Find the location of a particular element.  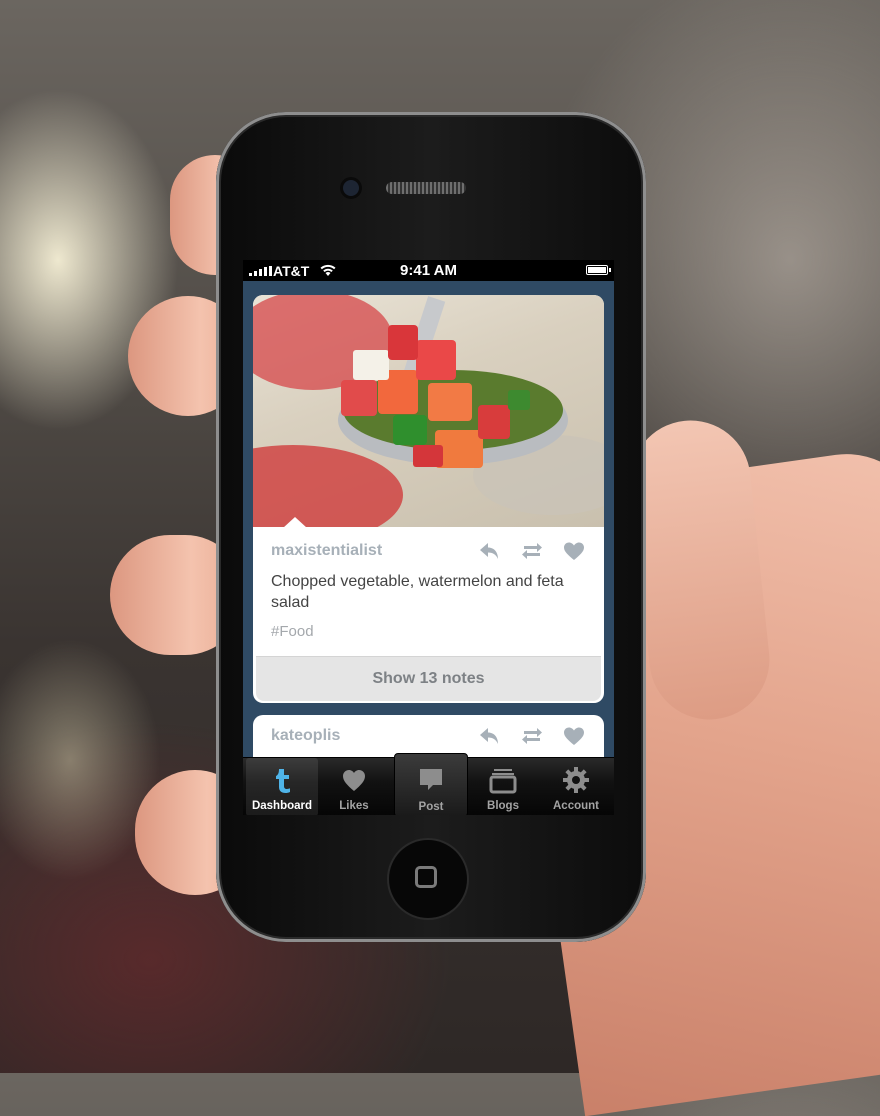

status-time: 9:41 AM is located at coordinates (428, 270).